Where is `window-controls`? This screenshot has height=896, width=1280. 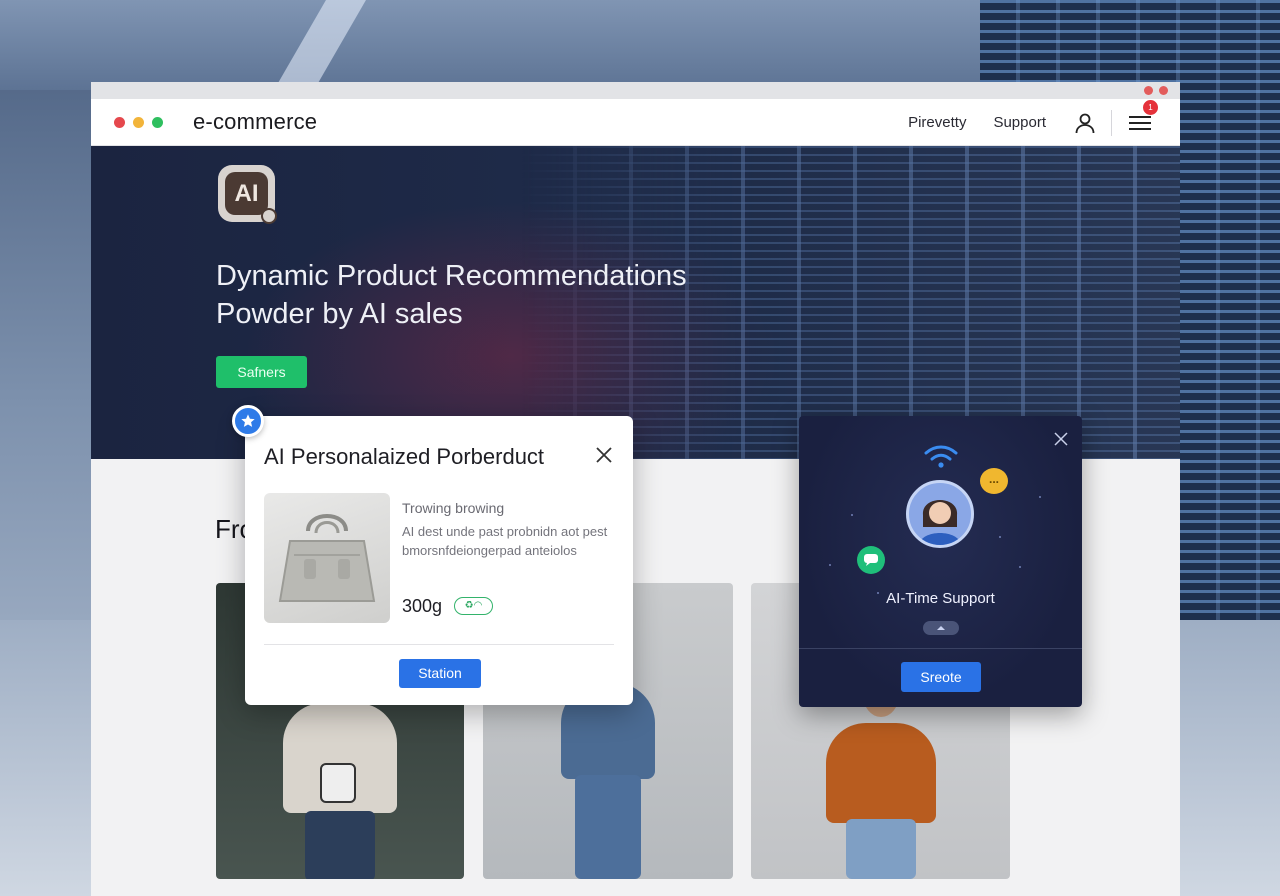 window-controls is located at coordinates (138, 122).